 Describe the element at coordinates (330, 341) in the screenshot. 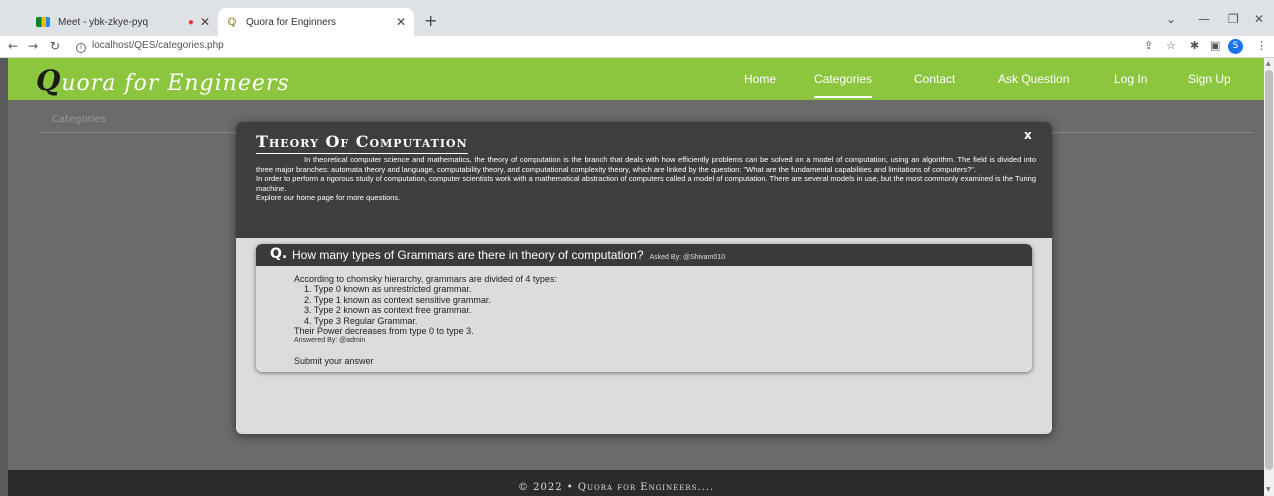

I see `answered-by: Answered By: @admin` at that location.